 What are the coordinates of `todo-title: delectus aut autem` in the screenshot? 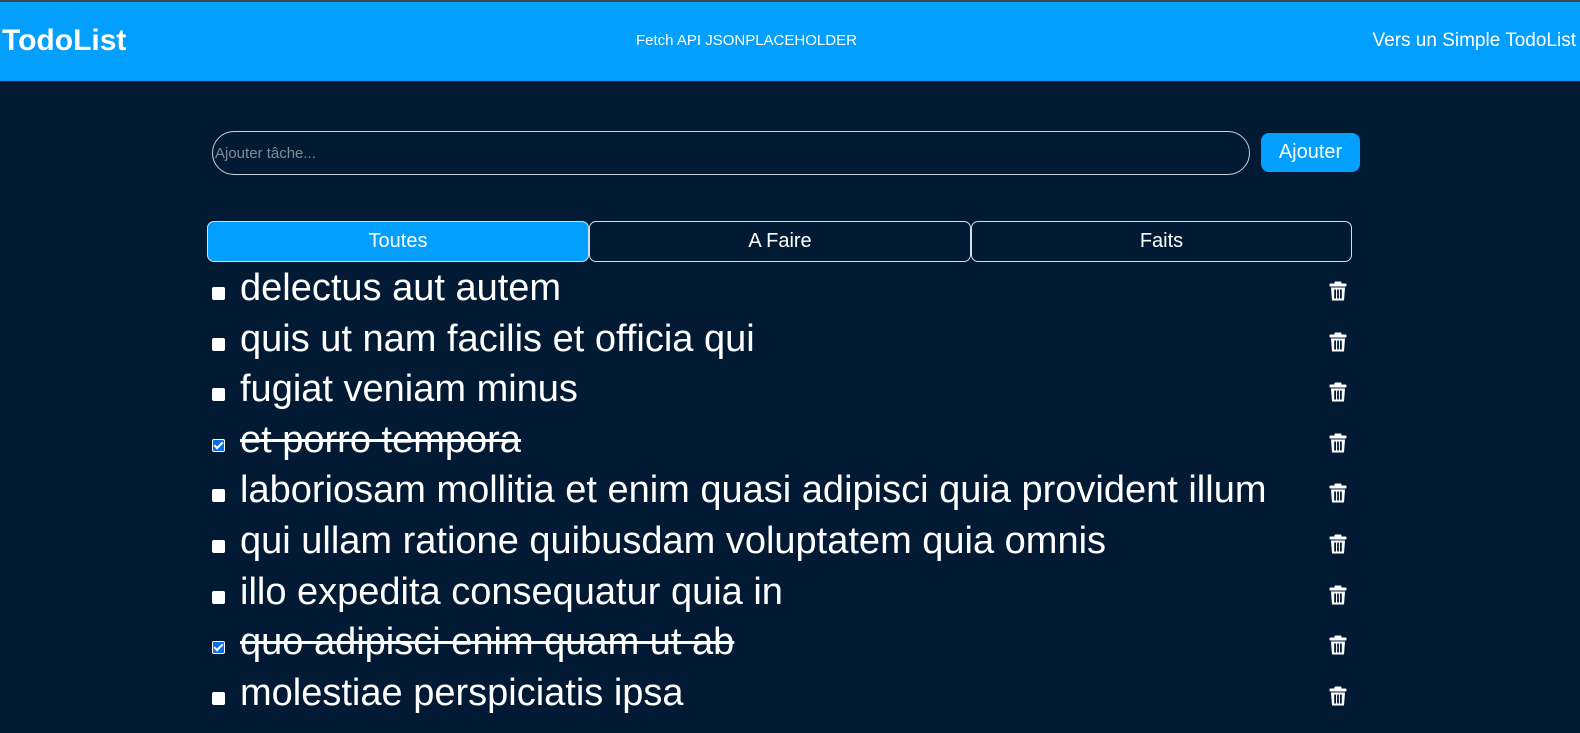 It's located at (401, 288).